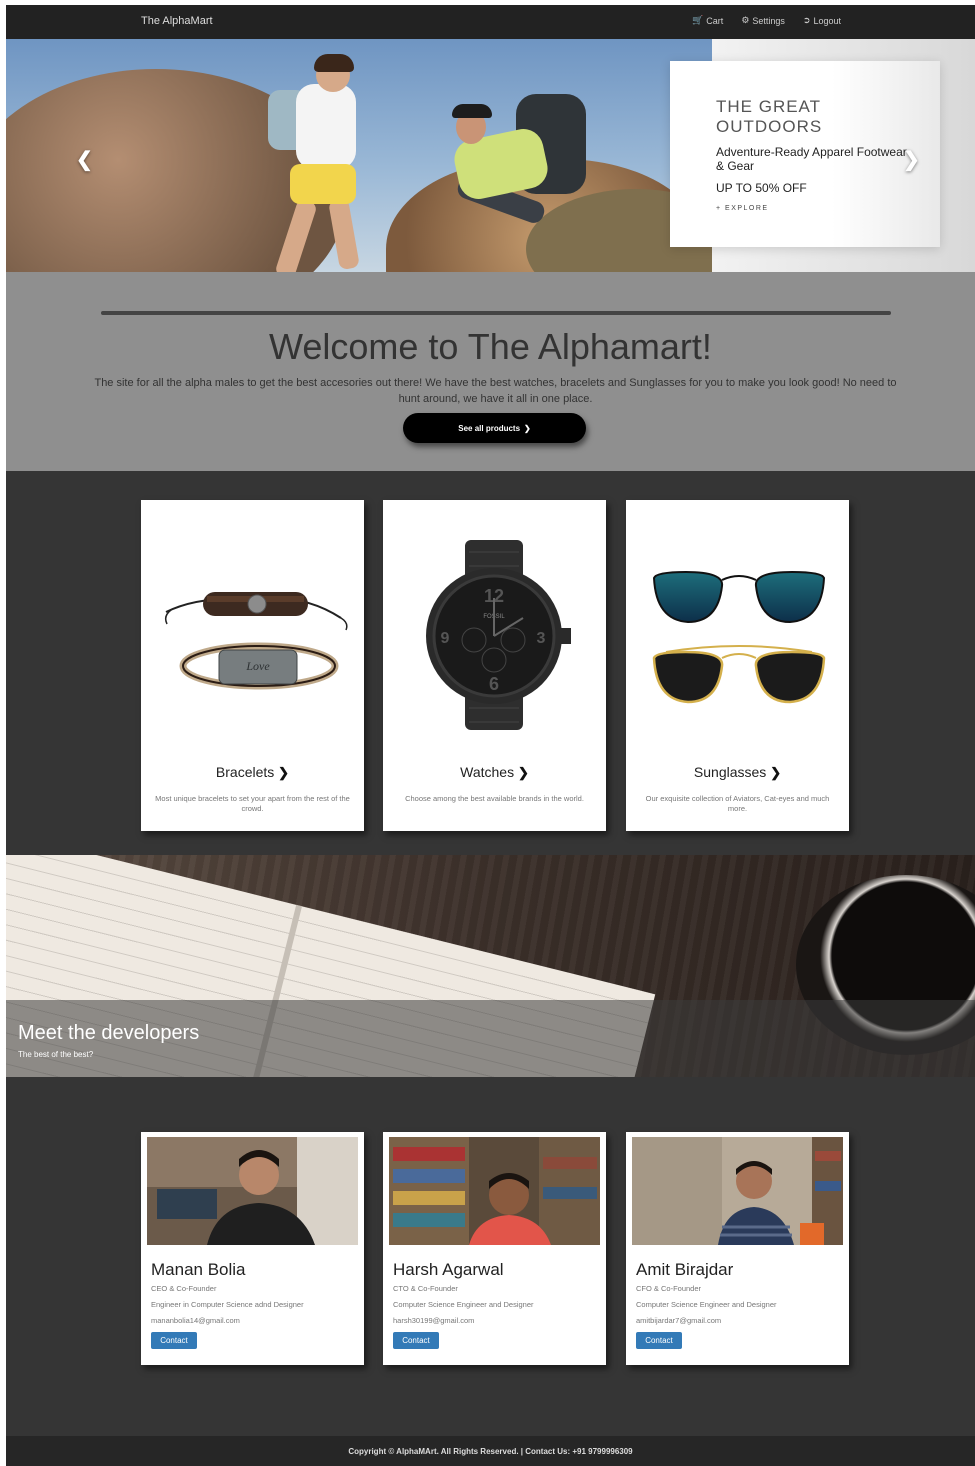  What do you see at coordinates (434, 1320) in the screenshot?
I see `developer-email: harsh30199@gmail.com` at bounding box center [434, 1320].